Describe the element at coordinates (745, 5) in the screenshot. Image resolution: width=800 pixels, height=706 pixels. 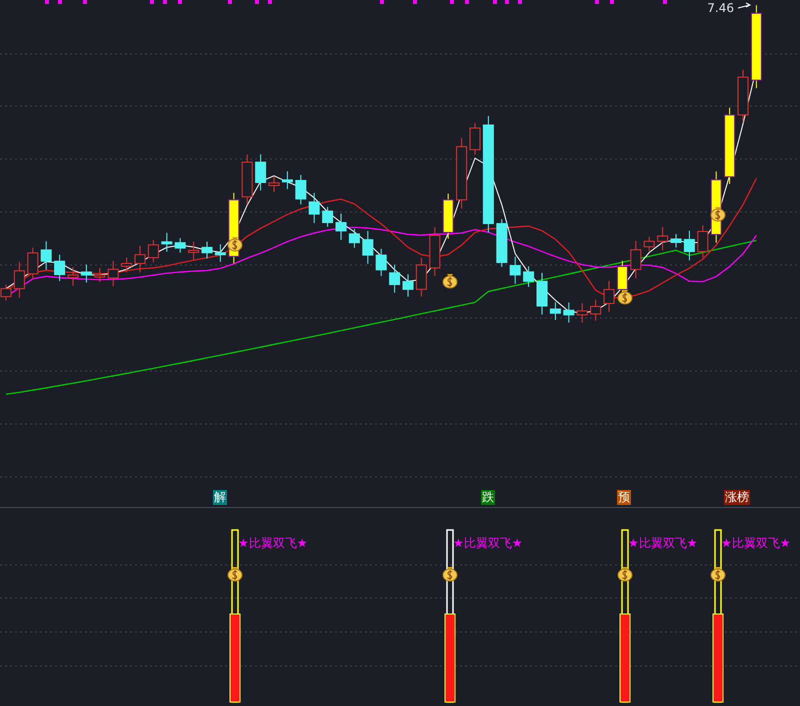
I see `leader-line` at that location.